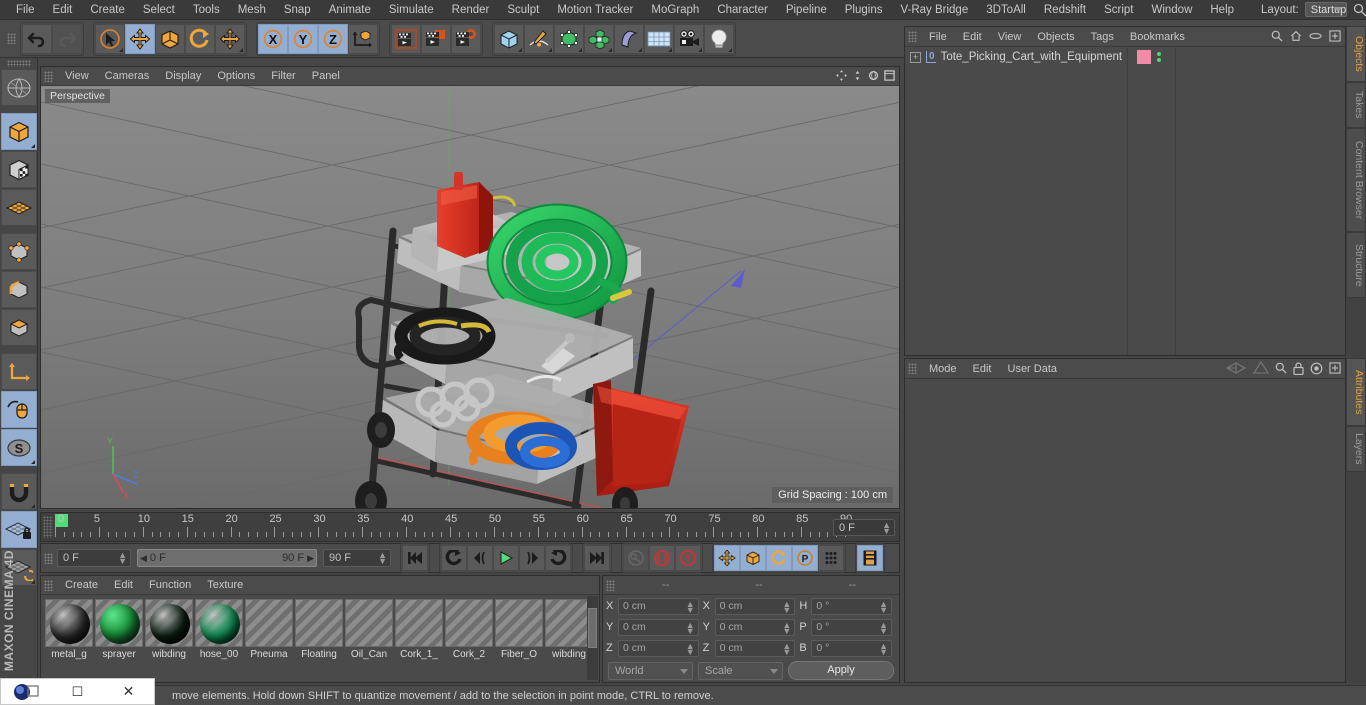 This screenshot has height=705, width=1366. I want to click on render-settings-button, so click(466, 38).